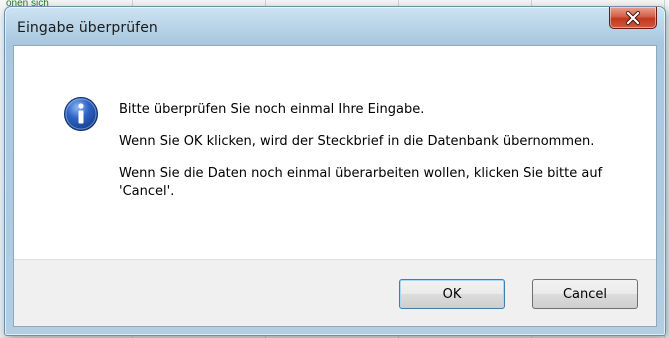  What do you see at coordinates (452, 294) in the screenshot?
I see `ok-button: OK` at bounding box center [452, 294].